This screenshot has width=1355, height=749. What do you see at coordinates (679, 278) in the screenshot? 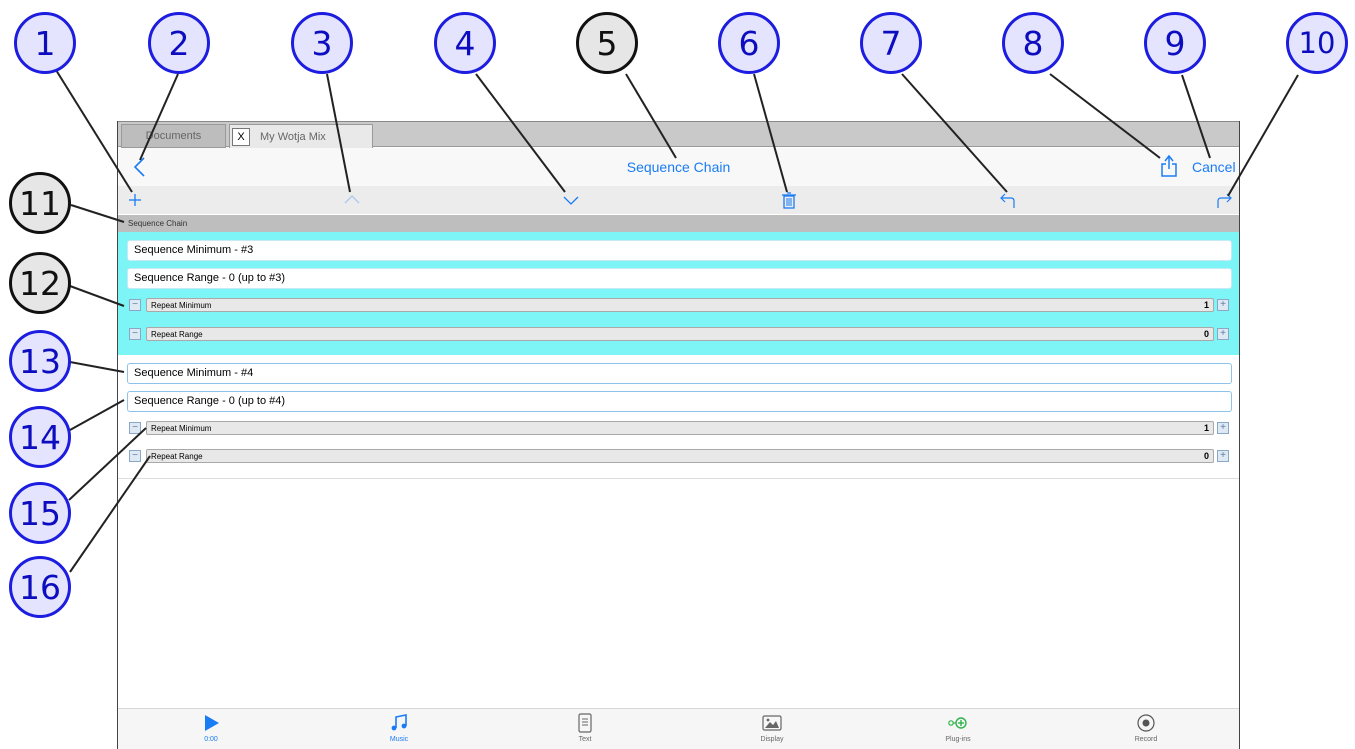
I see `sequence-range-field: Sequence Range - 0 (up to #3)` at bounding box center [679, 278].